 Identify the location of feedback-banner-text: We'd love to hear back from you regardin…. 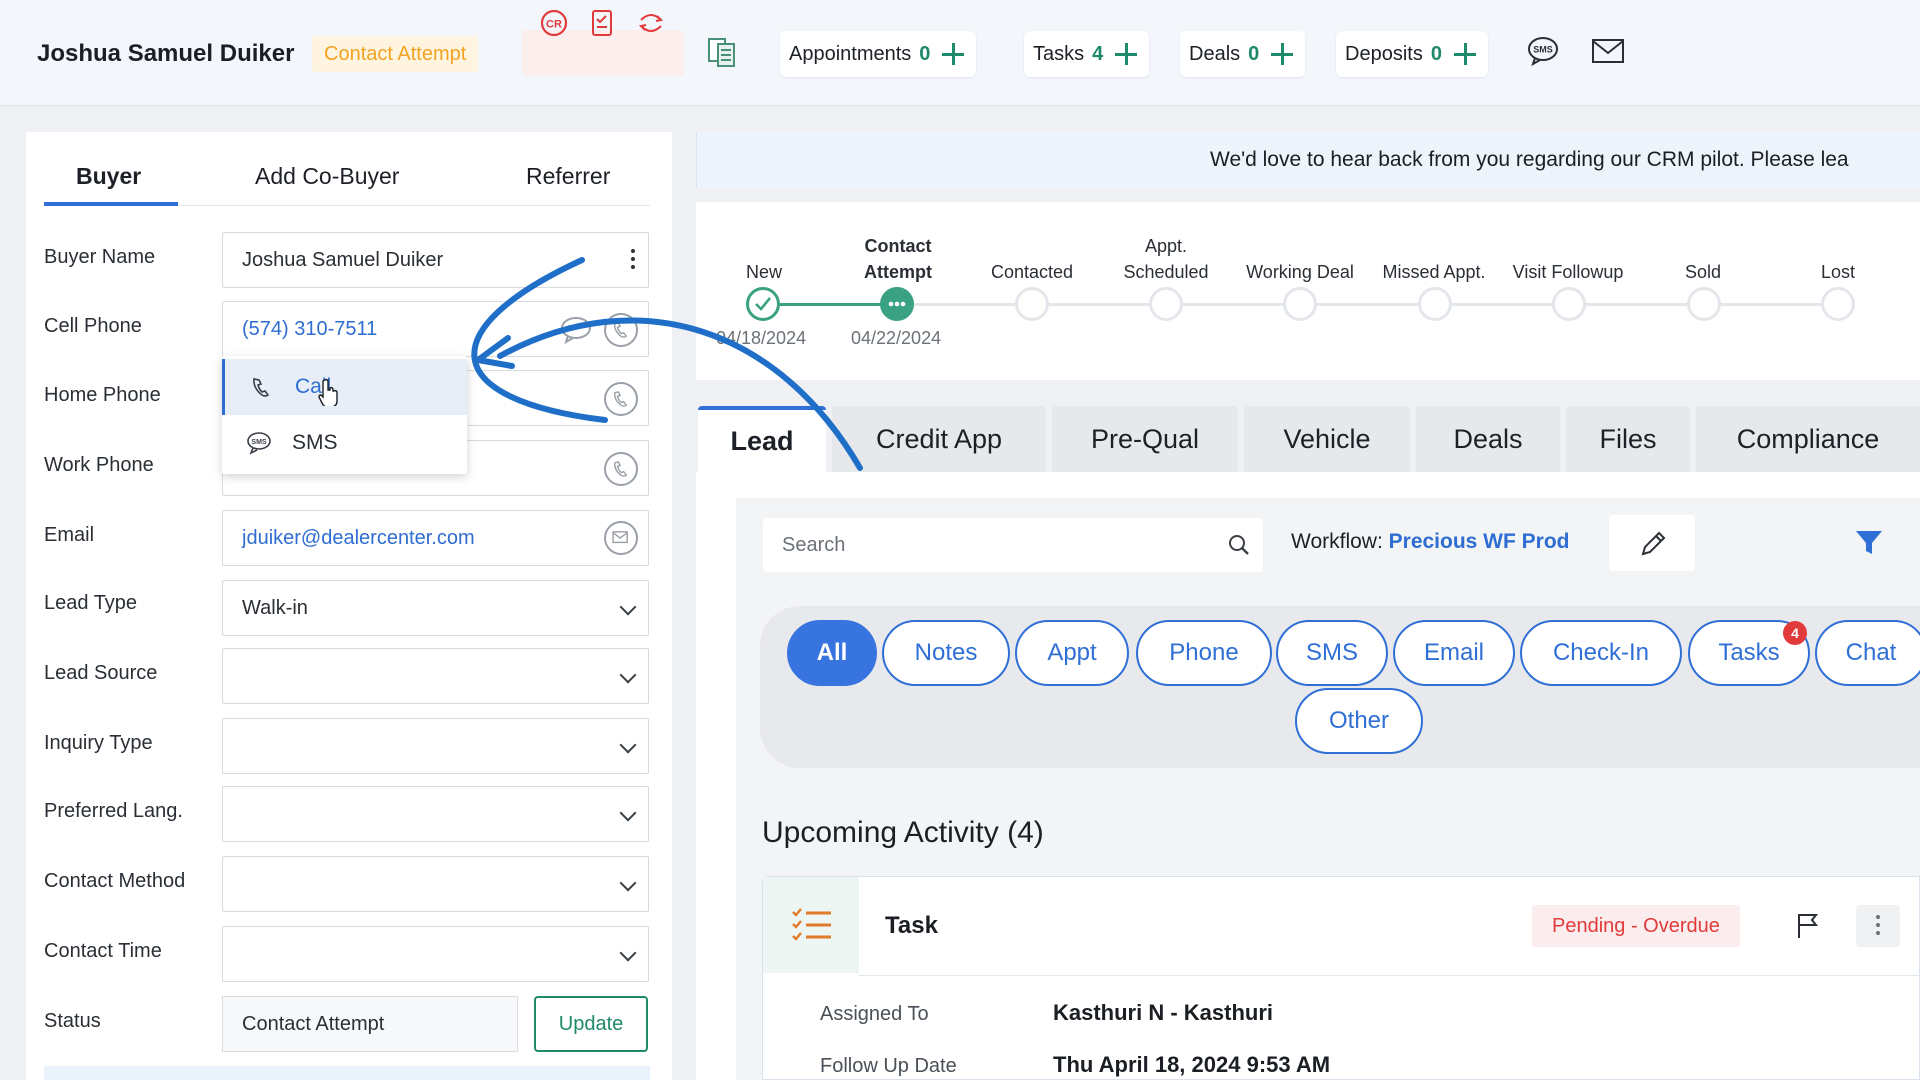
(1529, 159).